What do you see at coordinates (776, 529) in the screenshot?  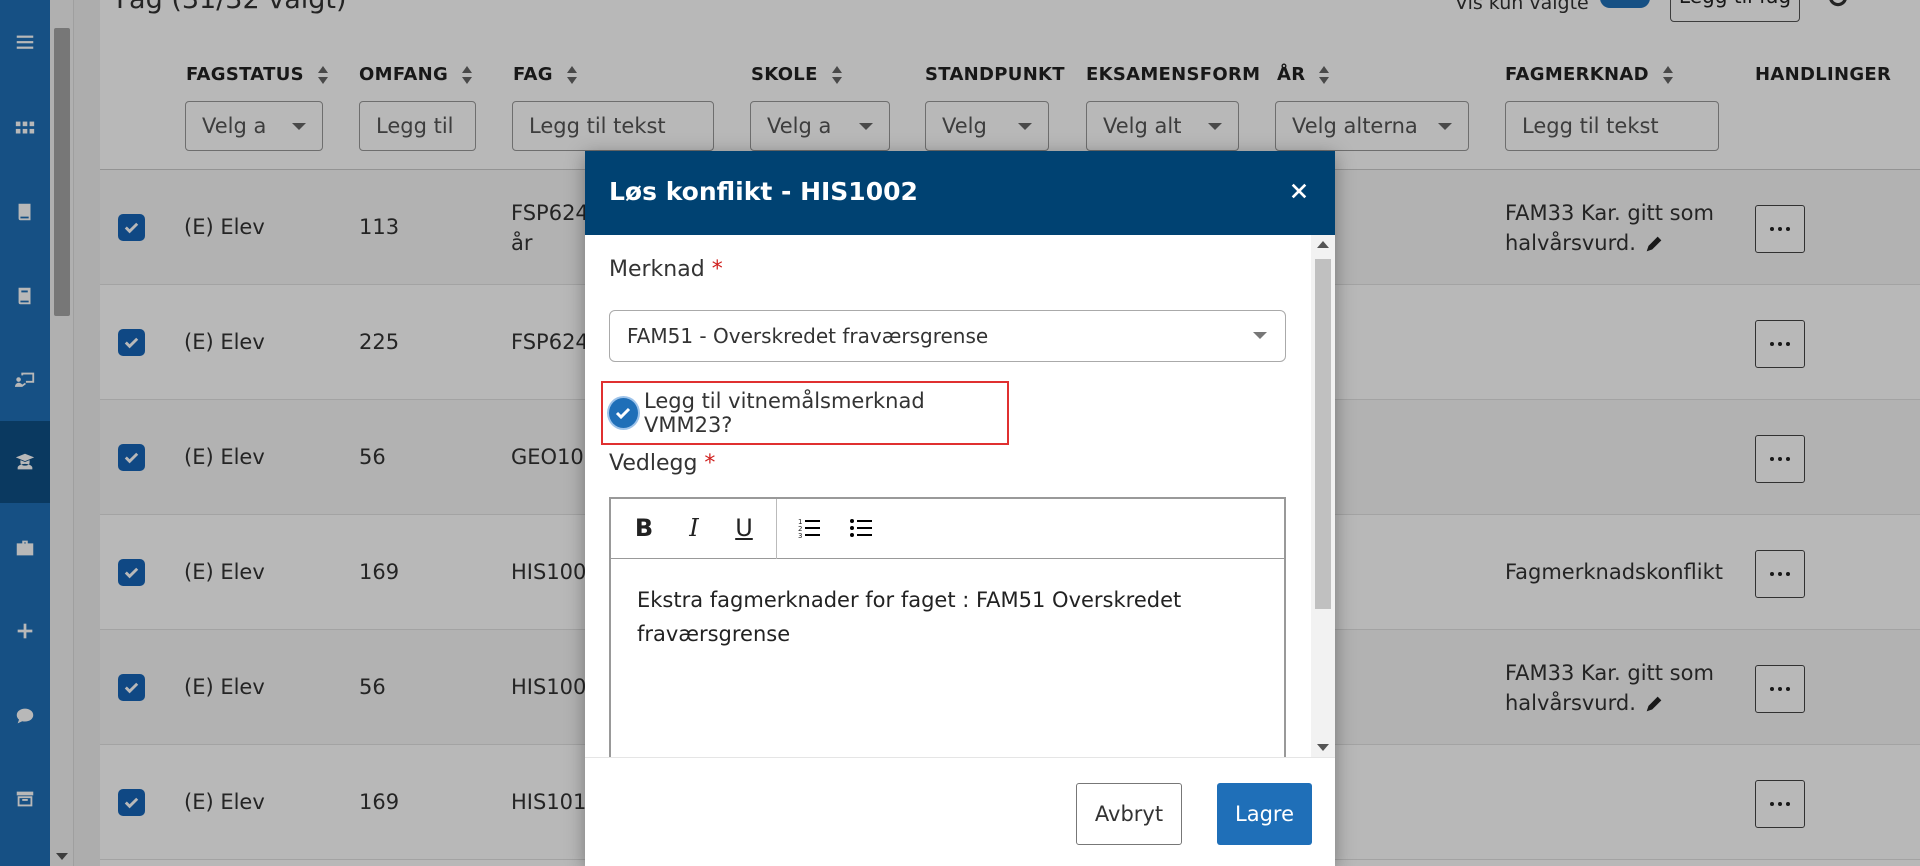 I see `toolbar-divider` at bounding box center [776, 529].